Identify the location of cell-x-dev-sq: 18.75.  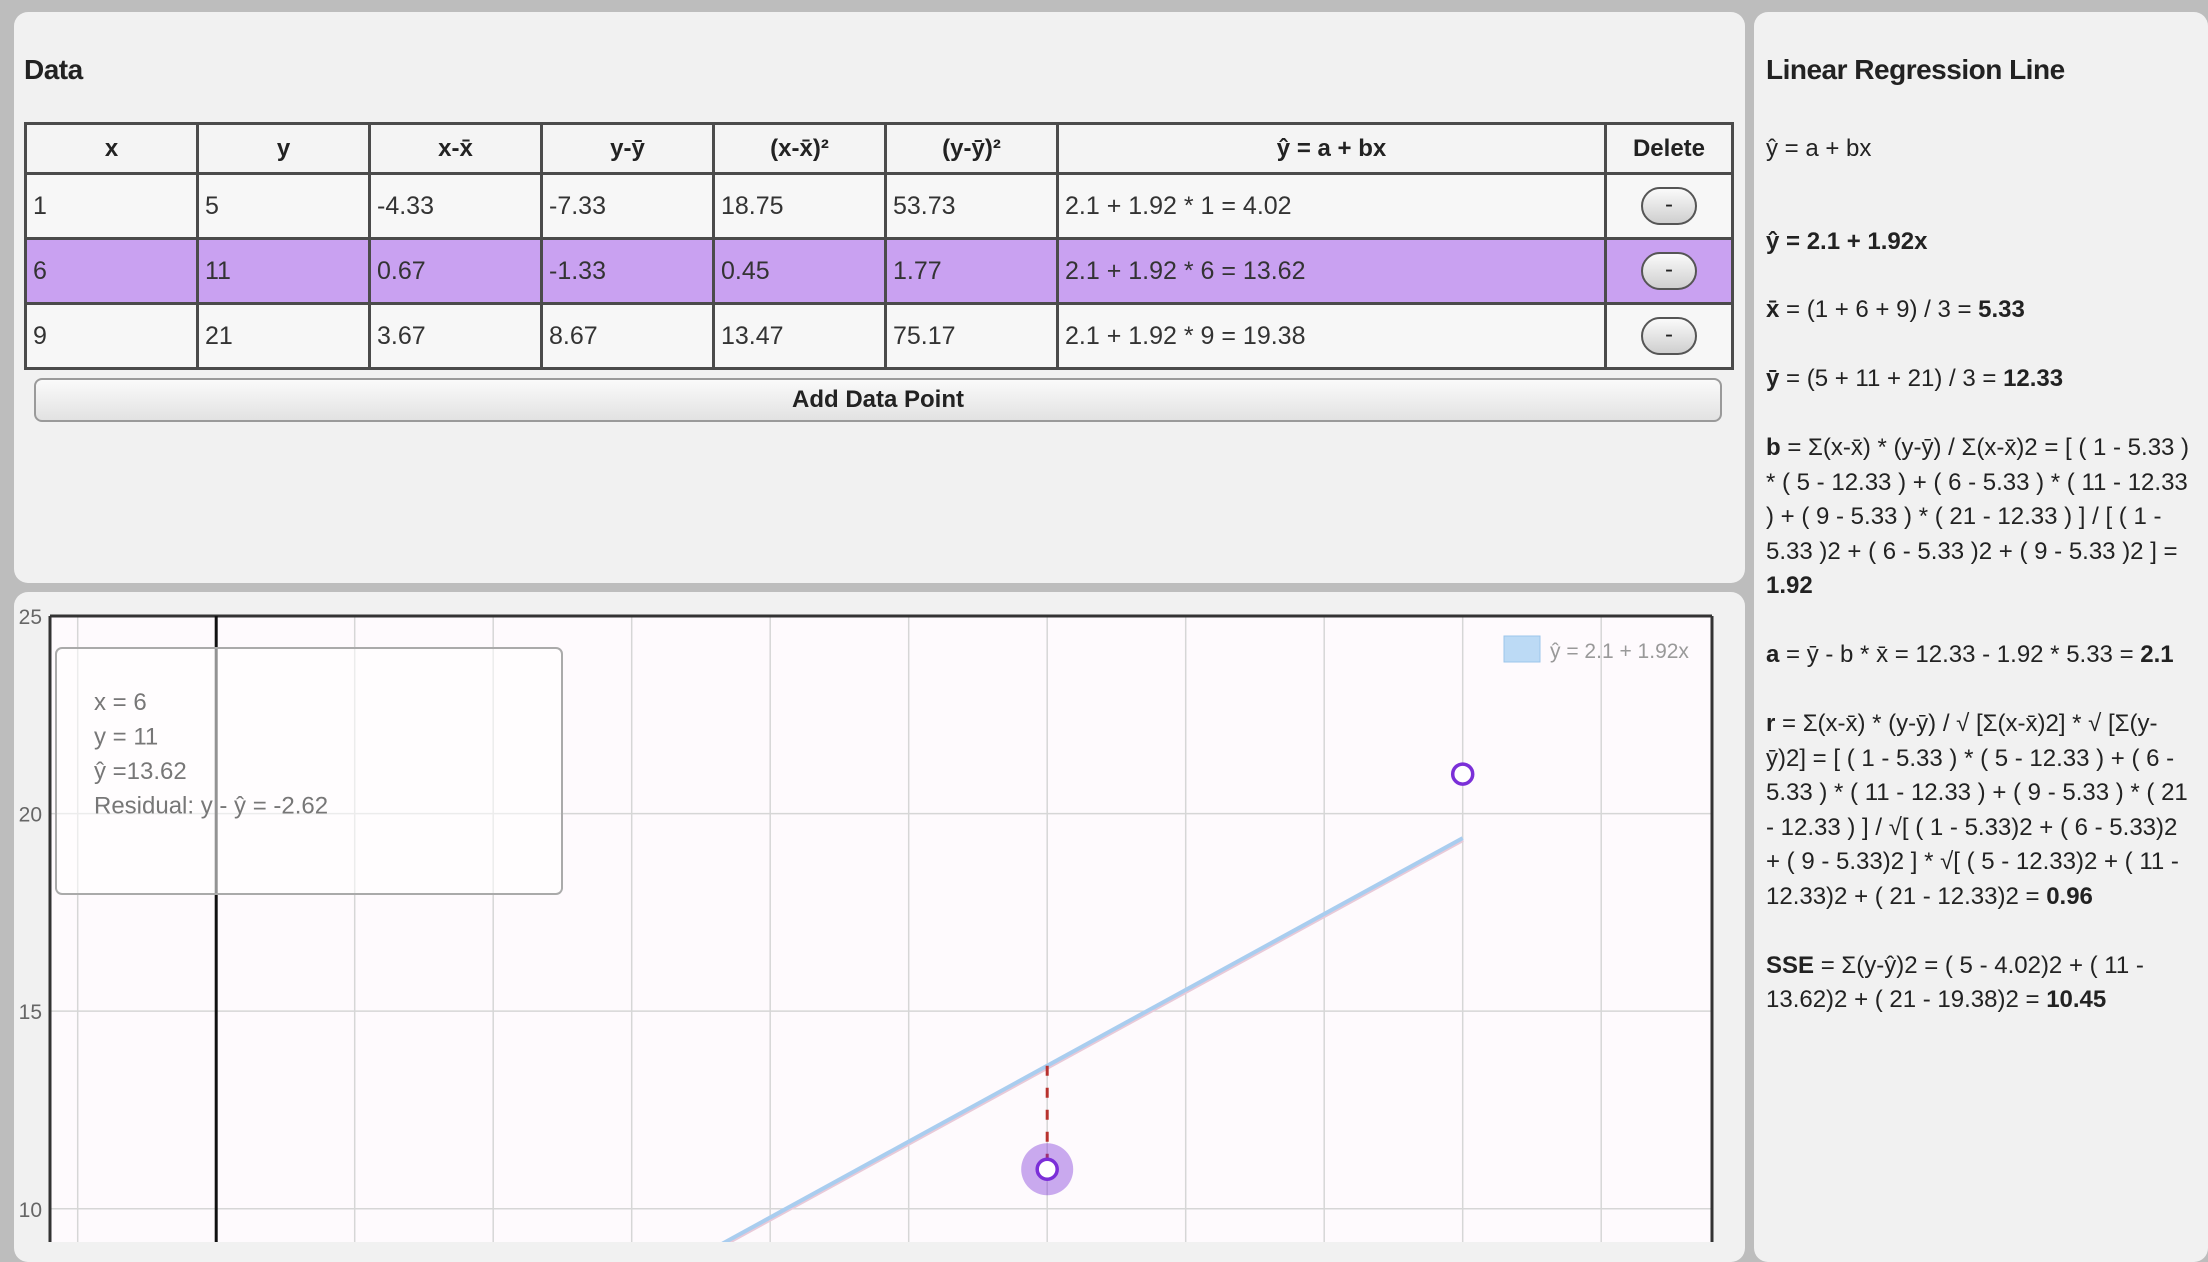
(799, 206).